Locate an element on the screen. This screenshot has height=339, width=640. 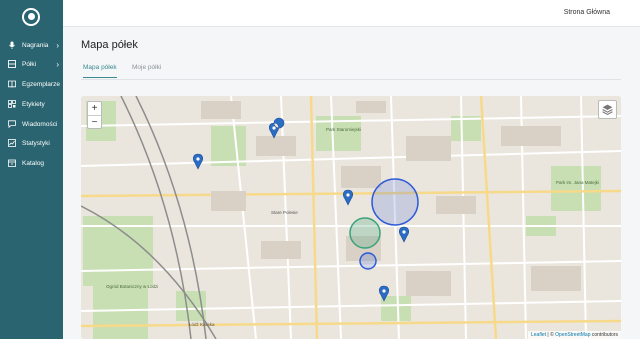
zoom-out-button: − is located at coordinates (94, 121).